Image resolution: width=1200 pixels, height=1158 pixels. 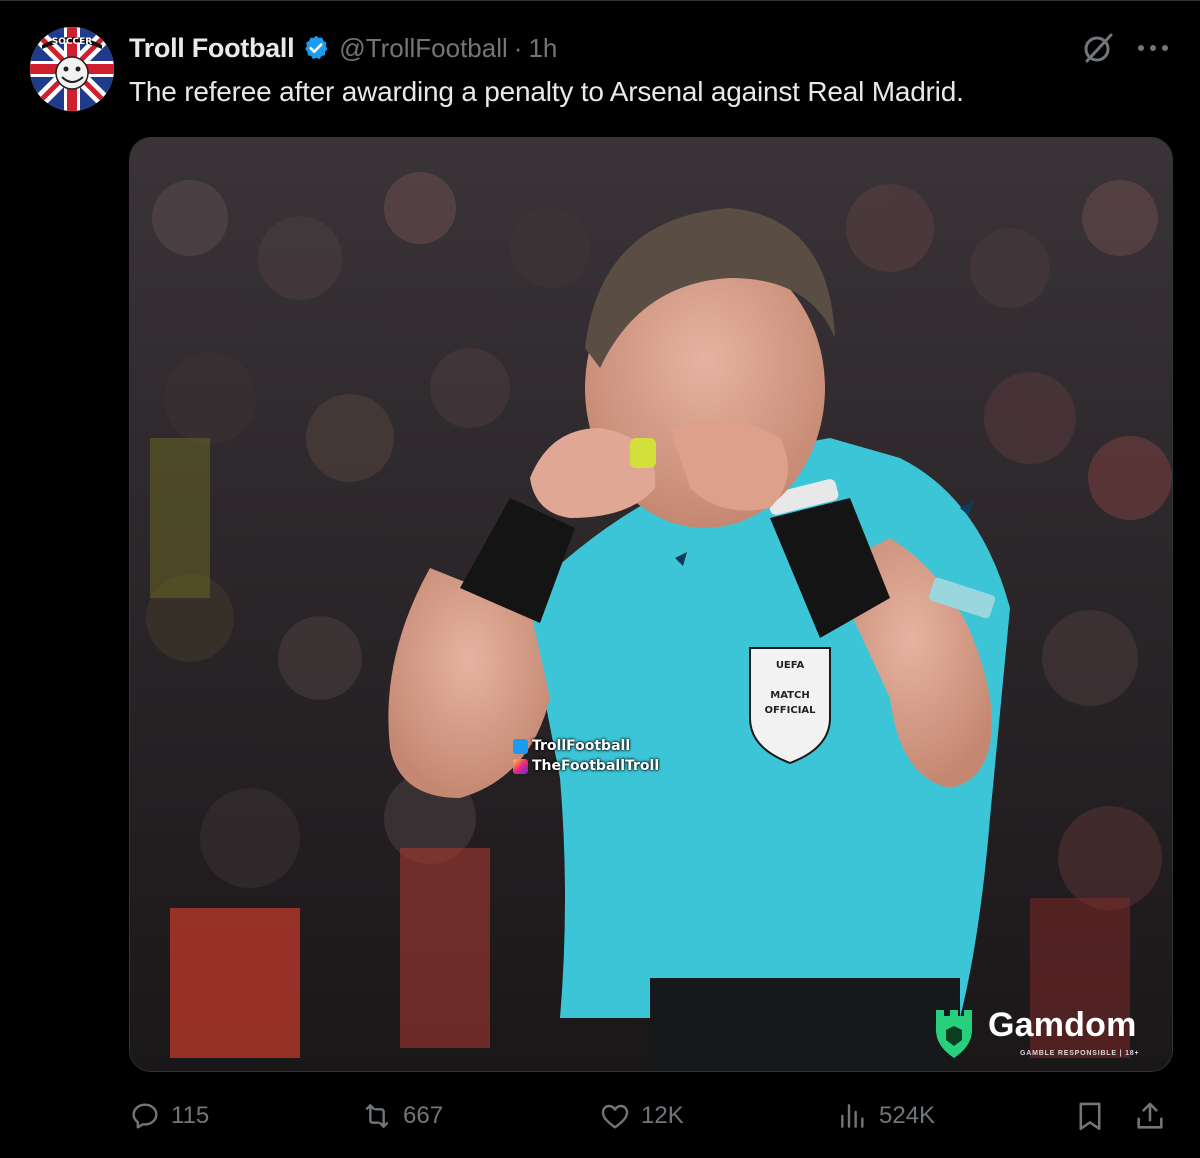 I want to click on avatar: SOCCER, so click(x=72, y=69).